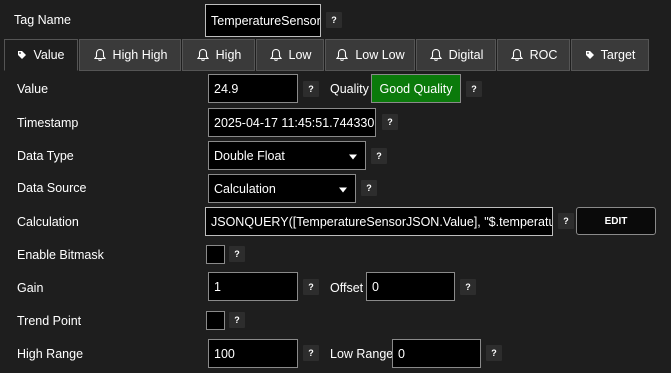 This screenshot has height=373, width=671. Describe the element at coordinates (287, 155) in the screenshot. I see `data-type-select: Double Float` at that location.